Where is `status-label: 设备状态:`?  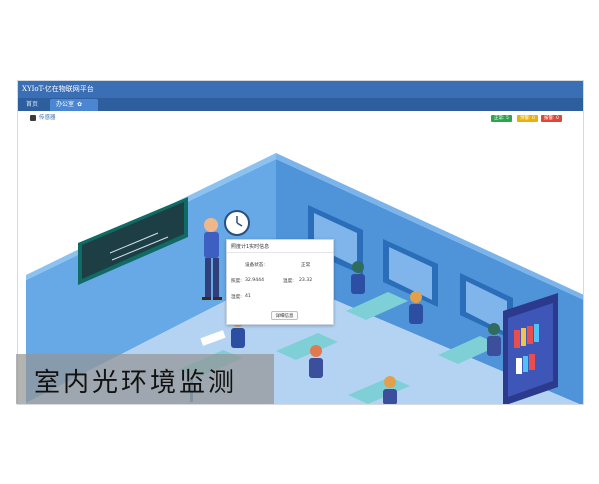 status-label: 设备状态: is located at coordinates (255, 265).